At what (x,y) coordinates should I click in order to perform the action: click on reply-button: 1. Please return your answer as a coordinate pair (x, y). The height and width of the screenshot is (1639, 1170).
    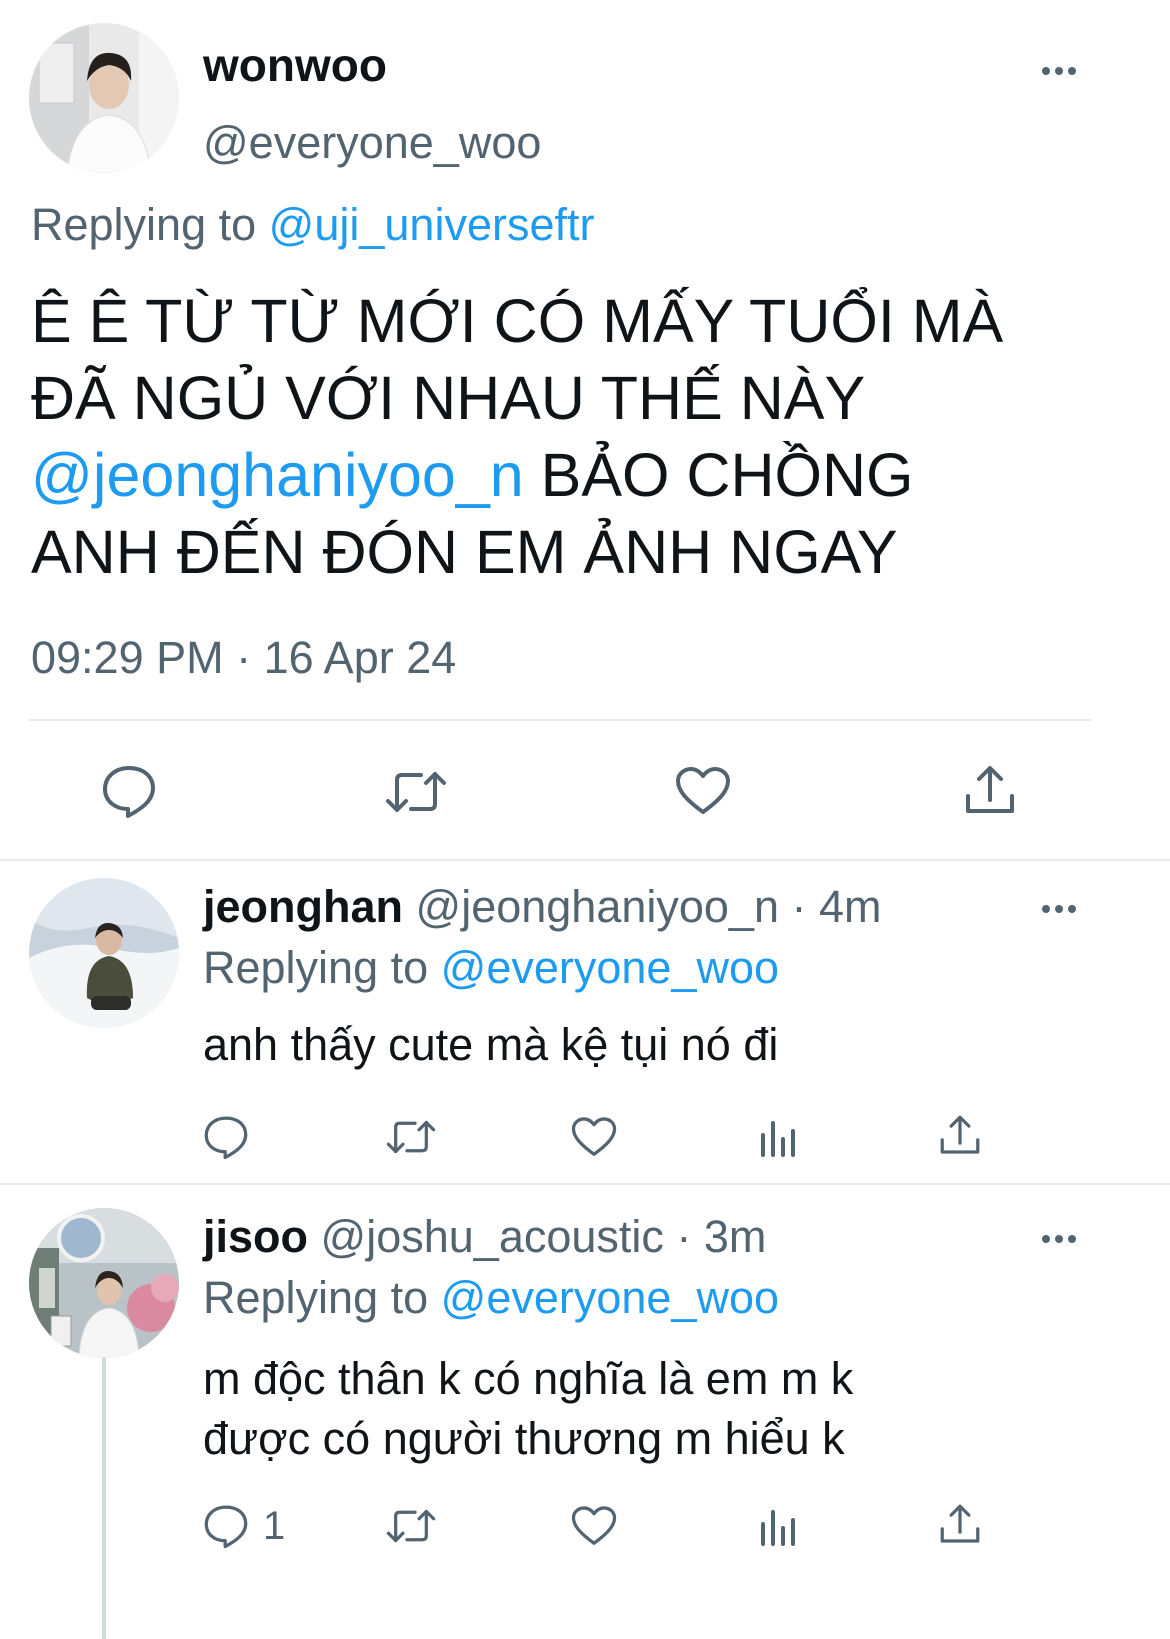
    Looking at the image, I should click on (244, 1526).